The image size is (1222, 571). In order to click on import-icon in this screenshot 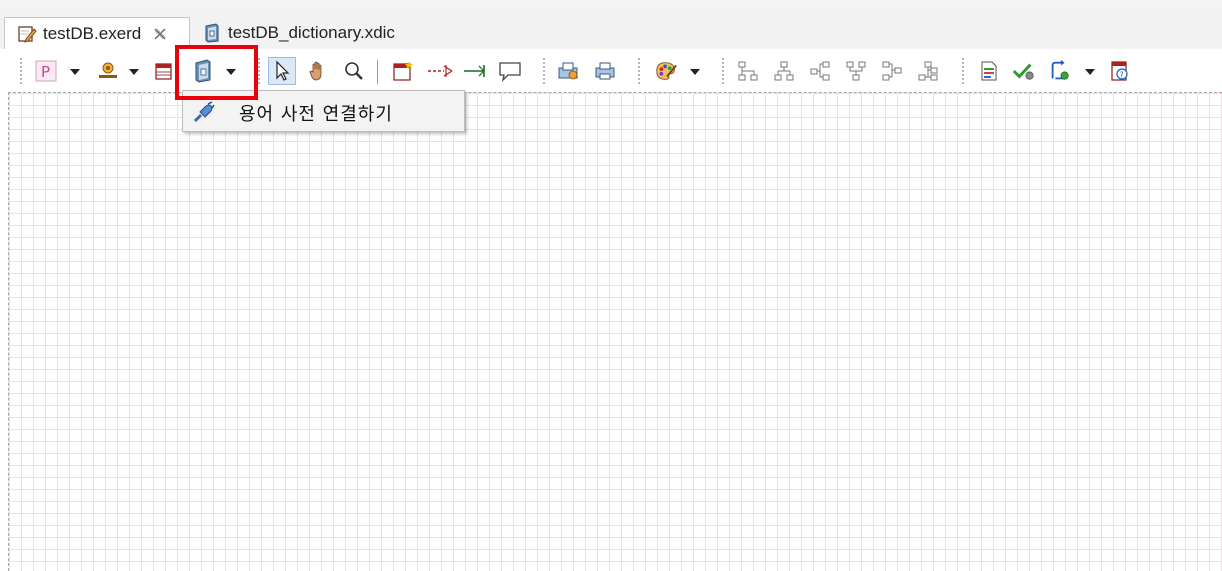, I will do `click(568, 71)`.